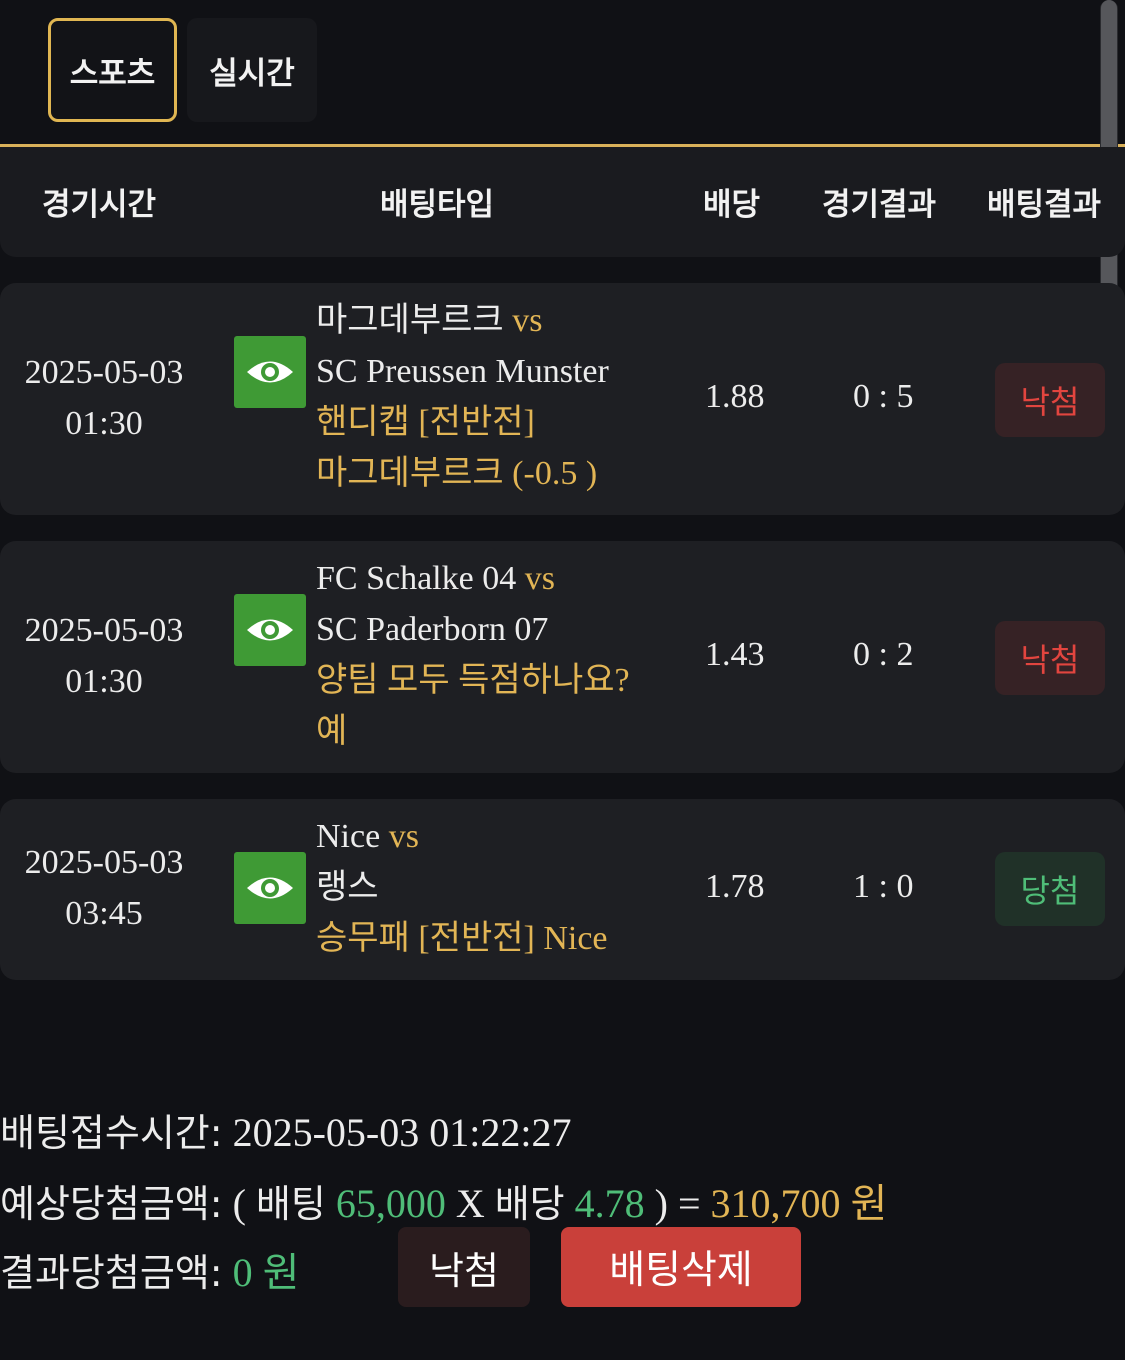  Describe the element at coordinates (416, 578) in the screenshot. I see `home-team: FC Schalke 04` at that location.